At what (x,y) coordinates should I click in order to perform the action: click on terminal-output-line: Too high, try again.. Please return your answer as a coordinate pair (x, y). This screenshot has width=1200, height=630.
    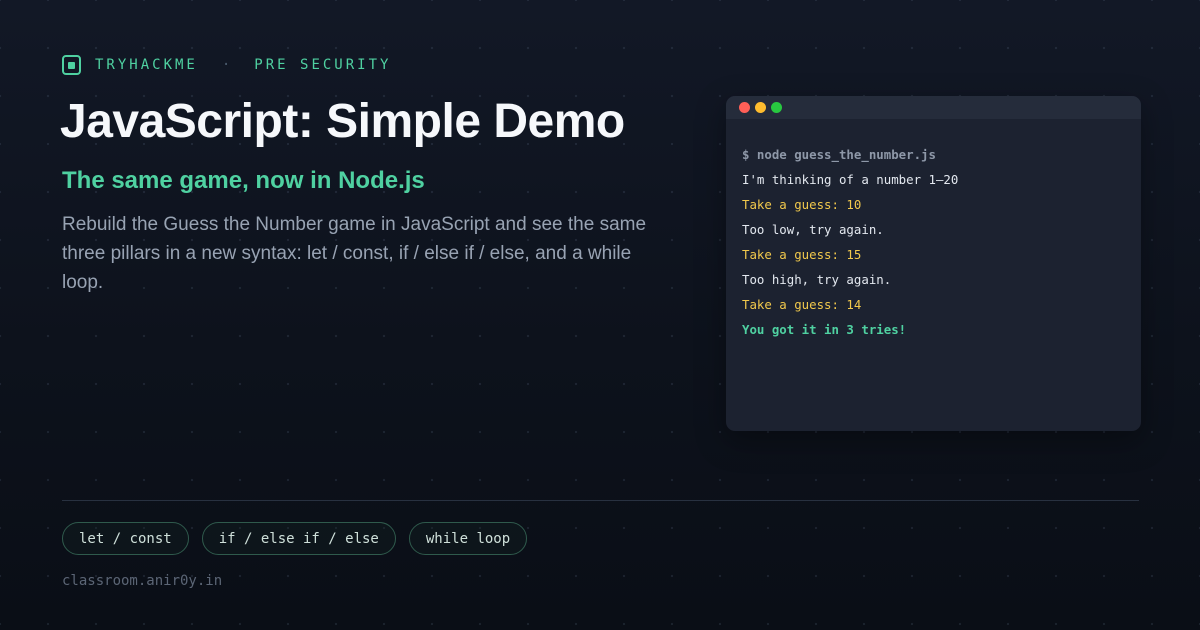
    Looking at the image, I should click on (817, 279).